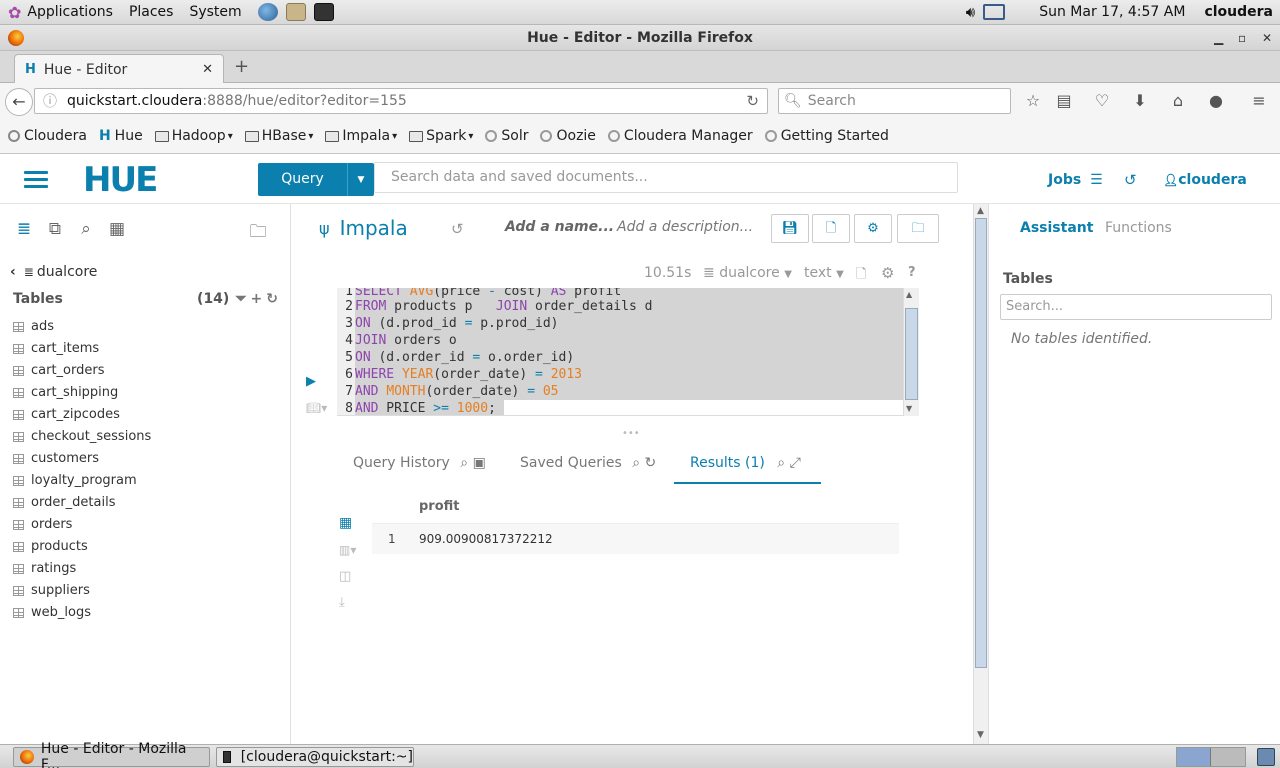 The width and height of the screenshot is (1280, 768). What do you see at coordinates (65, 392) in the screenshot?
I see `table-item: cart_shipping` at bounding box center [65, 392].